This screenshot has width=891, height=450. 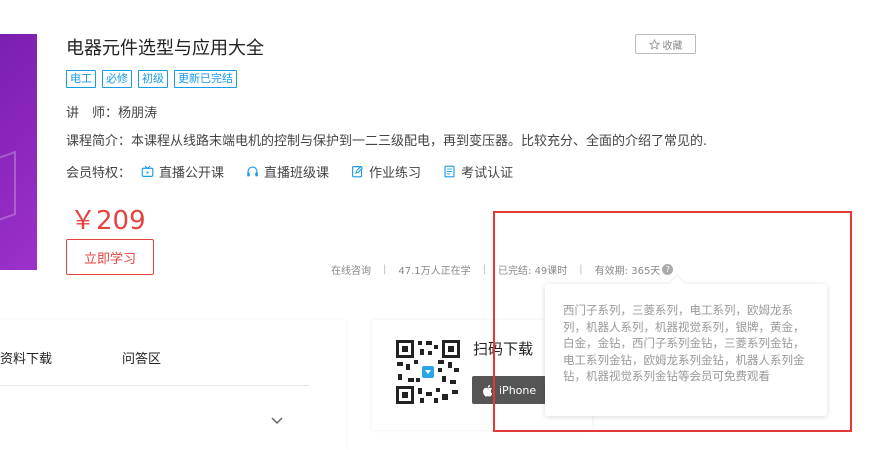 What do you see at coordinates (8, 186) in the screenshot?
I see `cover-graphic` at bounding box center [8, 186].